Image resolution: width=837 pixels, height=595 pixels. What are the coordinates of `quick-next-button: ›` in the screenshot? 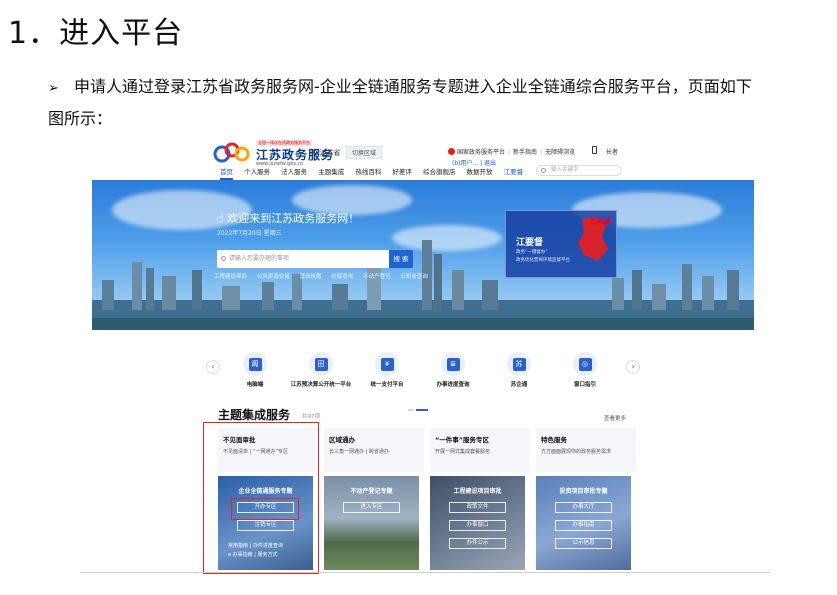 It's located at (633, 367).